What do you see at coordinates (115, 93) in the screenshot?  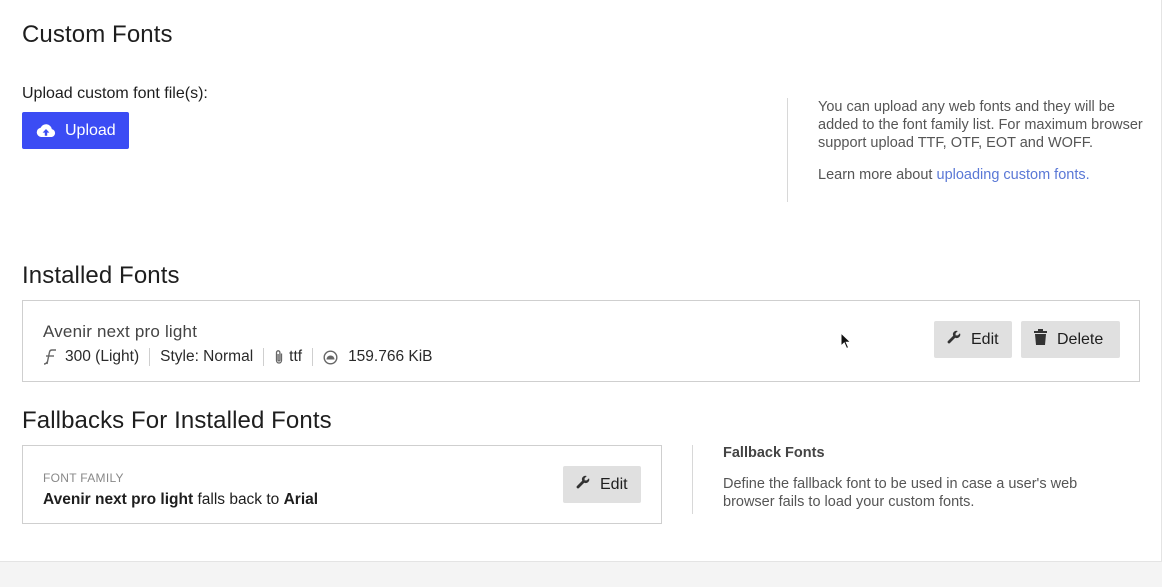 I see `upload-label: Upload custom font file(s):` at bounding box center [115, 93].